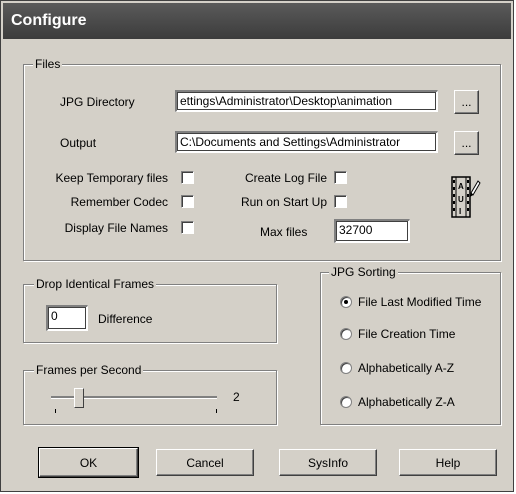  What do you see at coordinates (448, 462) in the screenshot?
I see `help-button: Help` at bounding box center [448, 462].